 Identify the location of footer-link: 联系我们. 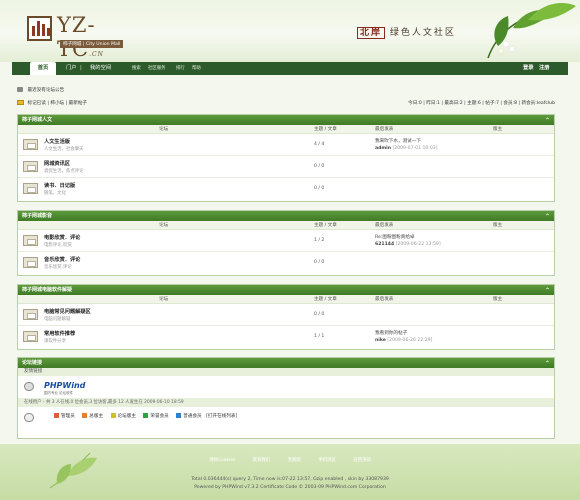
(262, 460).